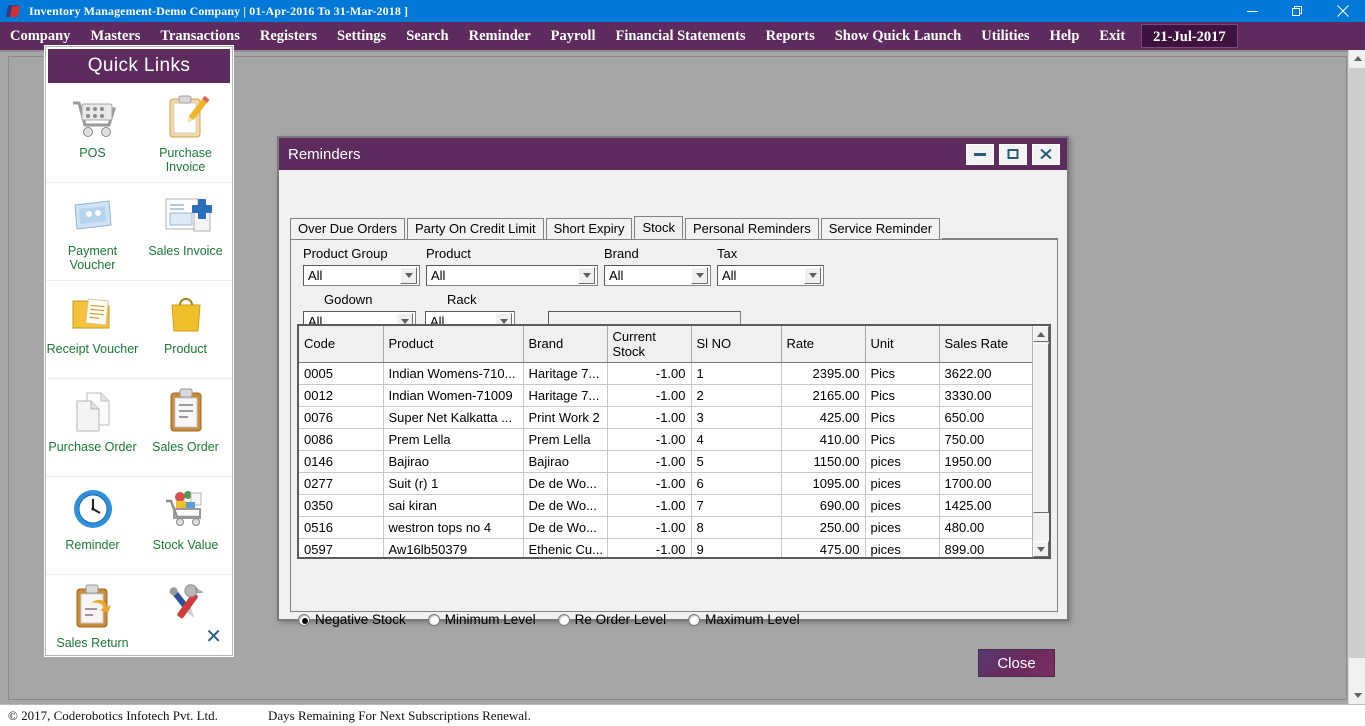  Describe the element at coordinates (347, 228) in the screenshot. I see `tab-over-due-orders: Over Due Orders` at that location.